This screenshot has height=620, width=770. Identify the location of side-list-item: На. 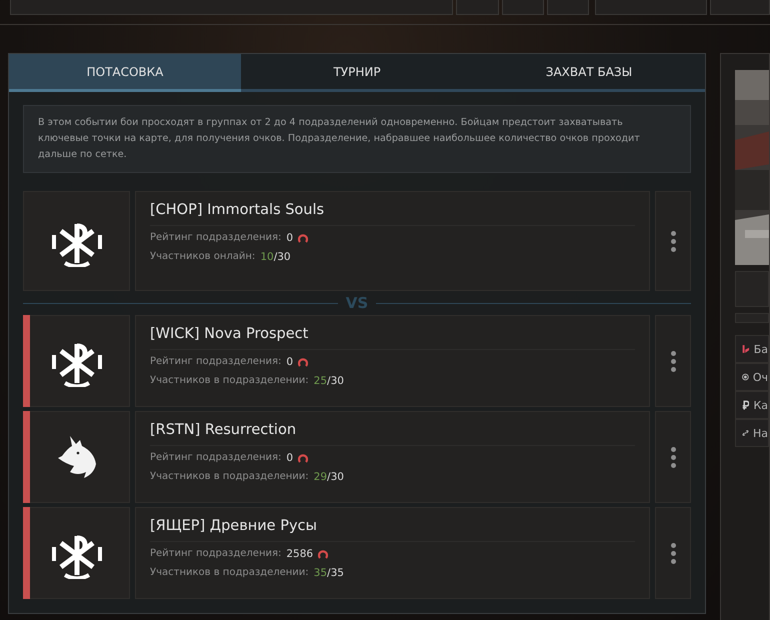
(752, 433).